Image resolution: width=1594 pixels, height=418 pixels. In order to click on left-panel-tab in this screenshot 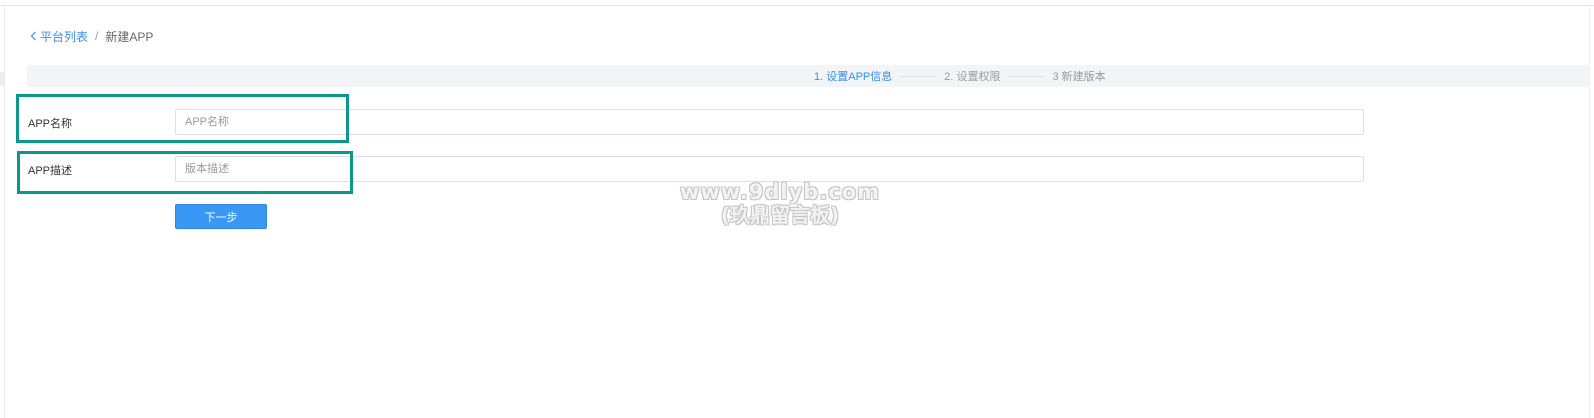, I will do `click(2, 79)`.